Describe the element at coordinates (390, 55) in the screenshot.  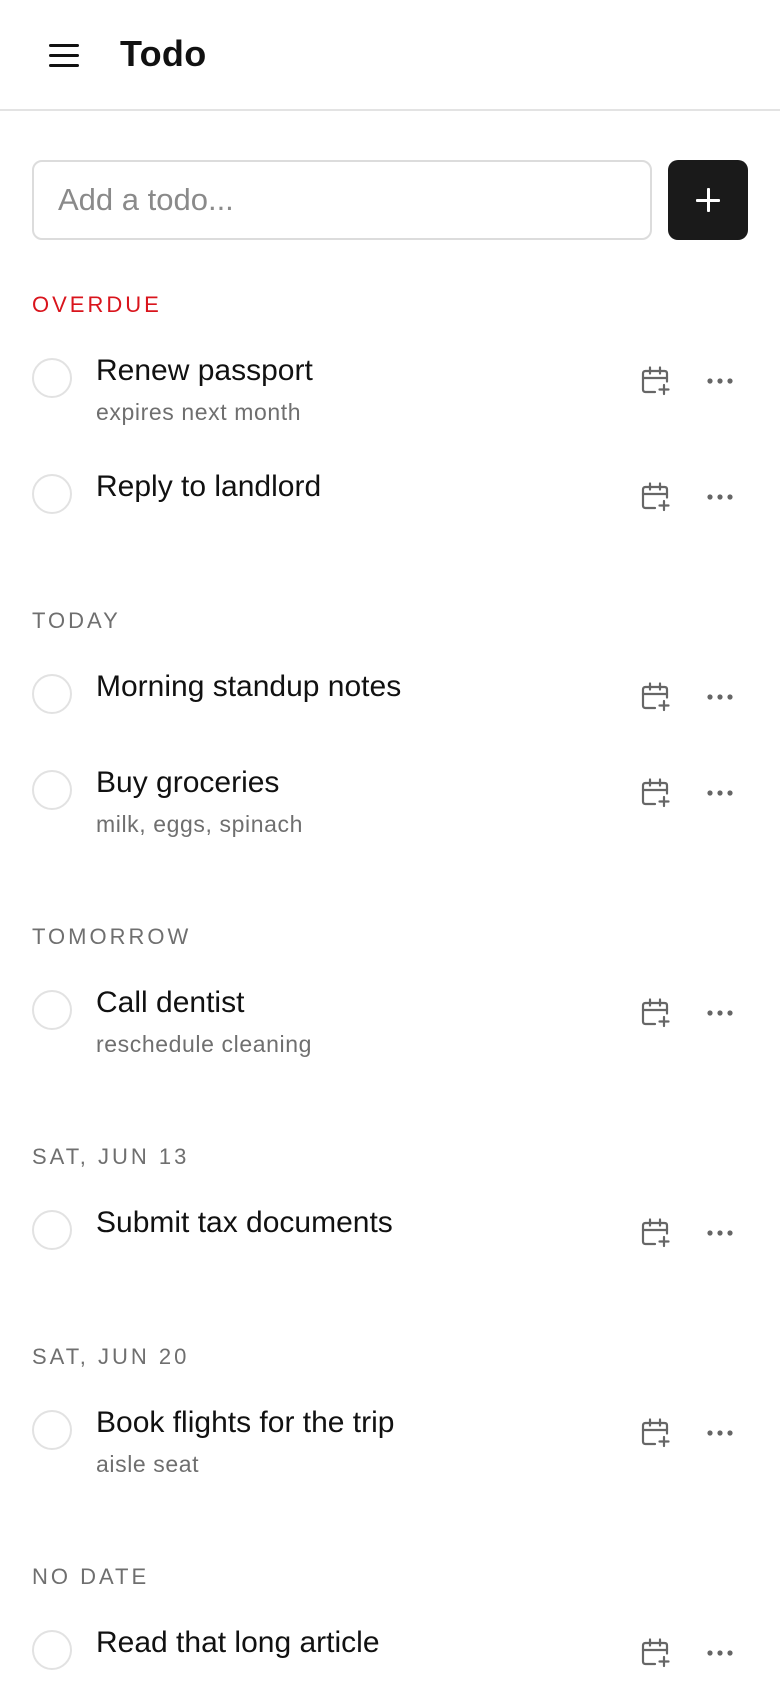
I see `app-header: Todo` at that location.